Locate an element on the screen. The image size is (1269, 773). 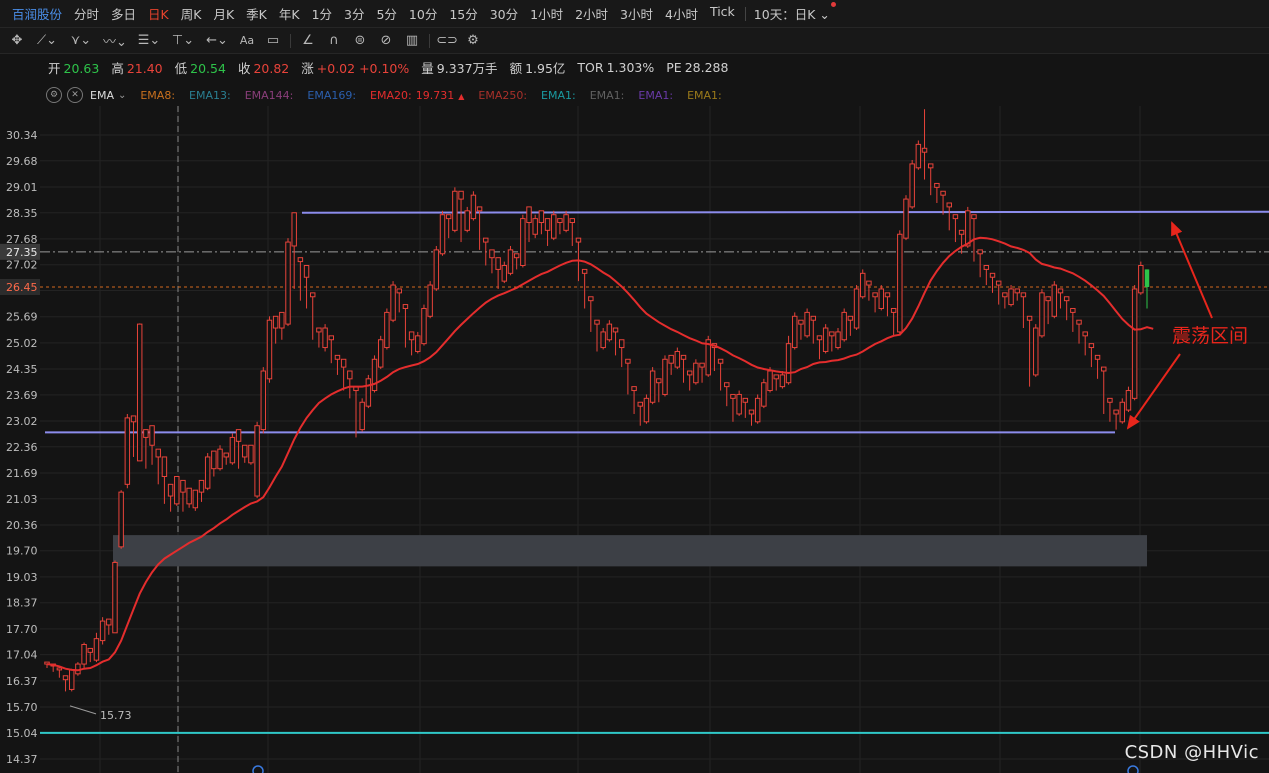
period-6: 年K is located at coordinates (289, 13).